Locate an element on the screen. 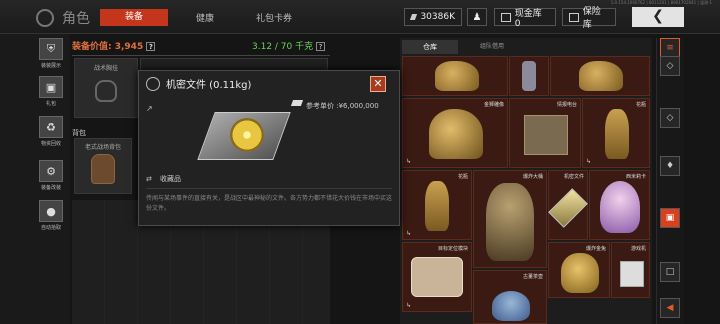 This screenshot has height=324, width=720. warehouse-item: 情报电台 is located at coordinates (545, 133).